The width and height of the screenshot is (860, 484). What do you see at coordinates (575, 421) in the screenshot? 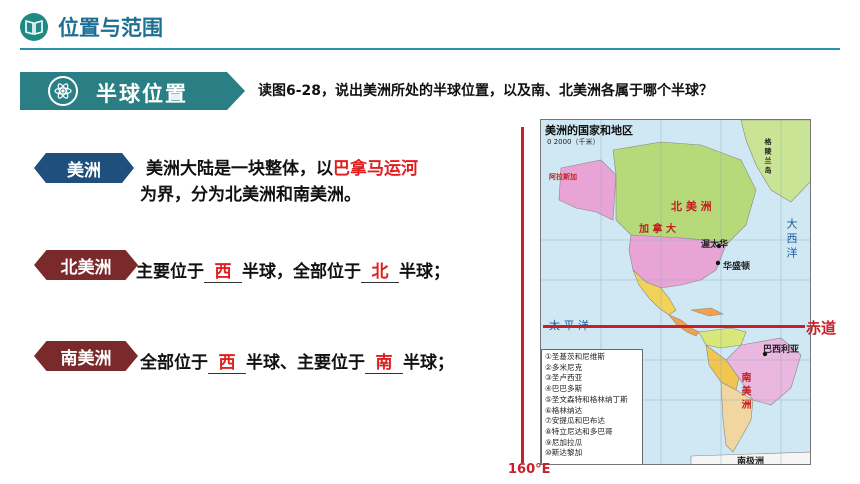
I see `legend-item: ⑦安提瓜和巴布达` at bounding box center [575, 421].